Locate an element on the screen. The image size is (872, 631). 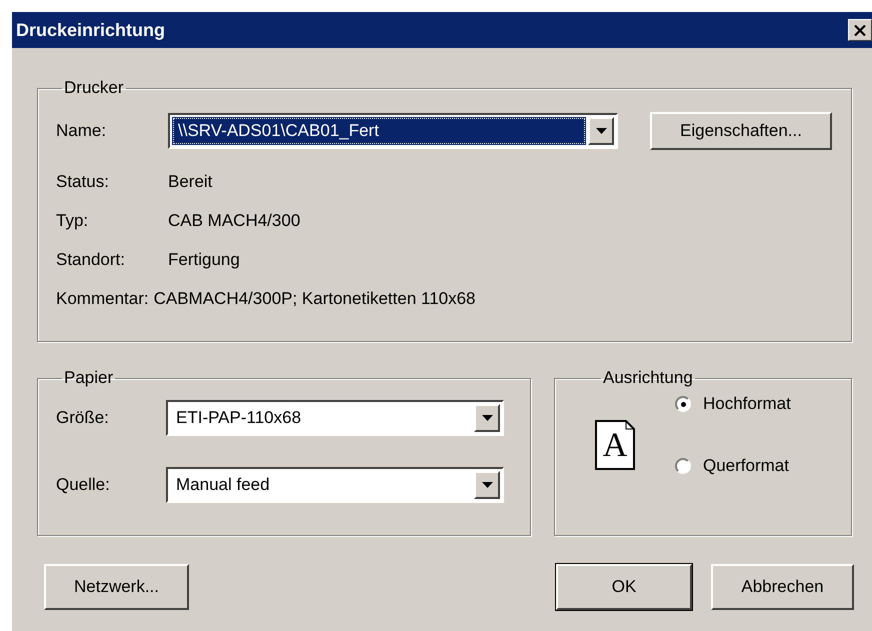
printer-name-value: \\SRV-ADS01\CAB01_Fert is located at coordinates (379, 131).